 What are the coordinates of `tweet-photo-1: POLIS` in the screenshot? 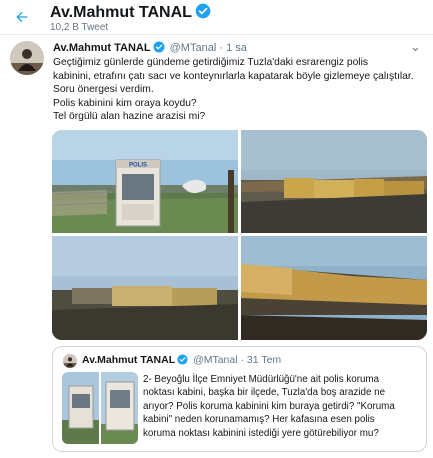 It's located at (145, 181).